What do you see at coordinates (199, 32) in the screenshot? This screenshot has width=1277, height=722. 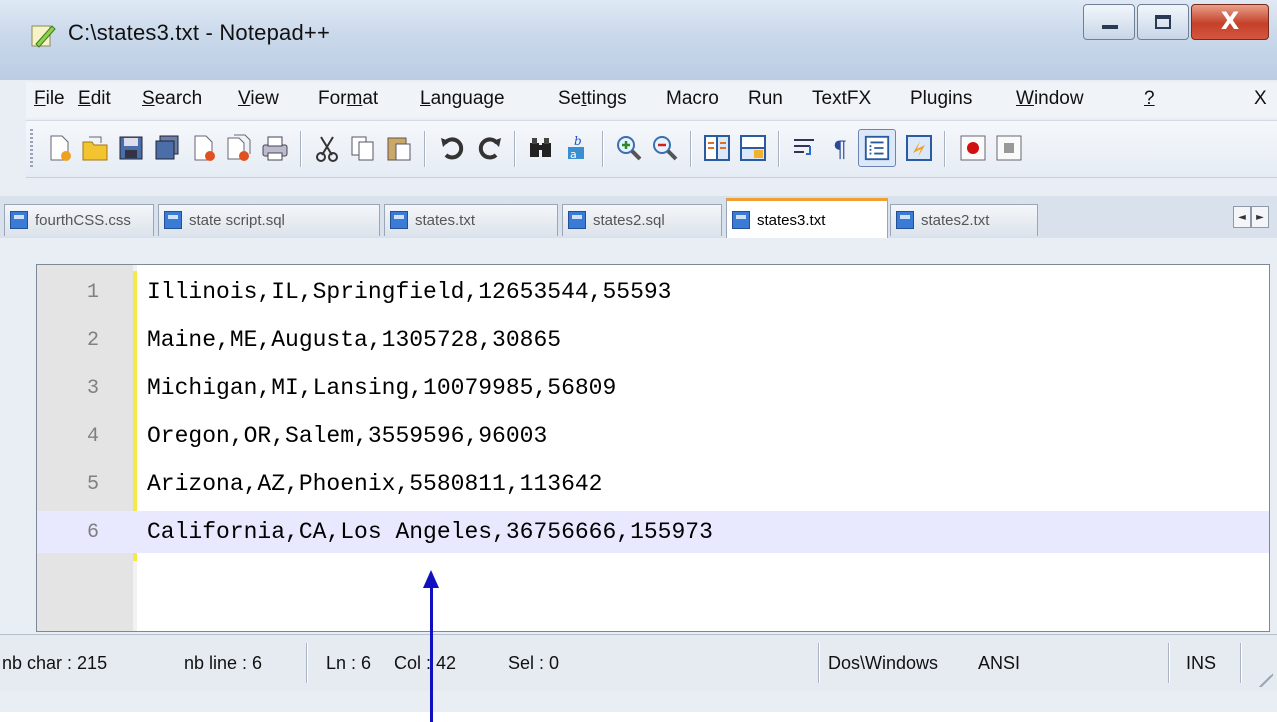 I see `window-title: C:\states3.txt - Notepad++` at bounding box center [199, 32].